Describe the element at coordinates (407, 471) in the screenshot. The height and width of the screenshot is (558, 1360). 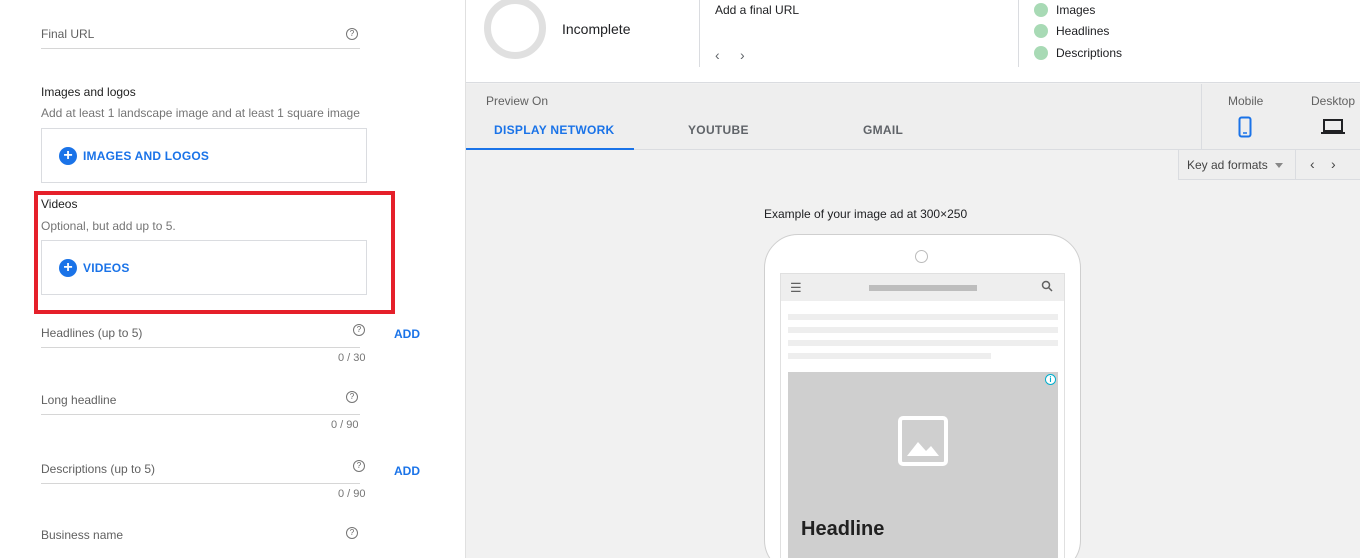
I see `add-description-link: ADD` at that location.